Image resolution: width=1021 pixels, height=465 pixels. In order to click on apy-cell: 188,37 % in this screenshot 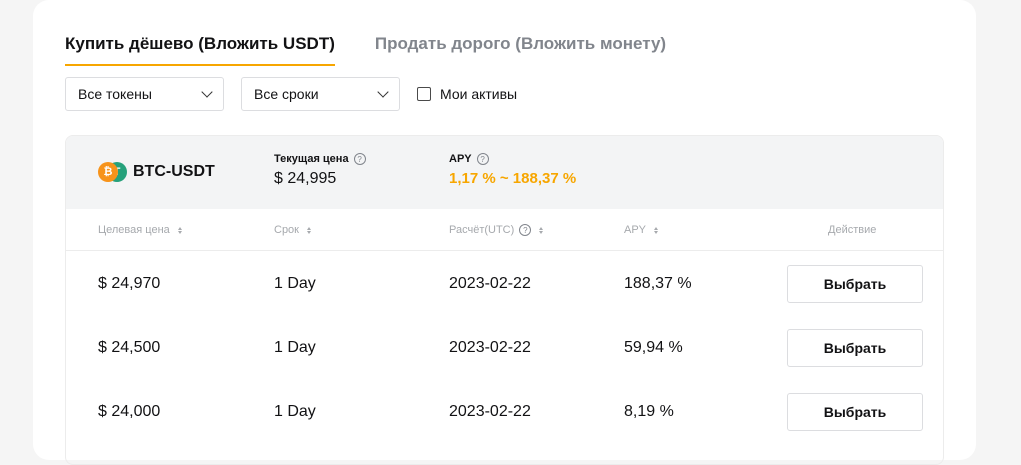, I will do `click(658, 283)`.